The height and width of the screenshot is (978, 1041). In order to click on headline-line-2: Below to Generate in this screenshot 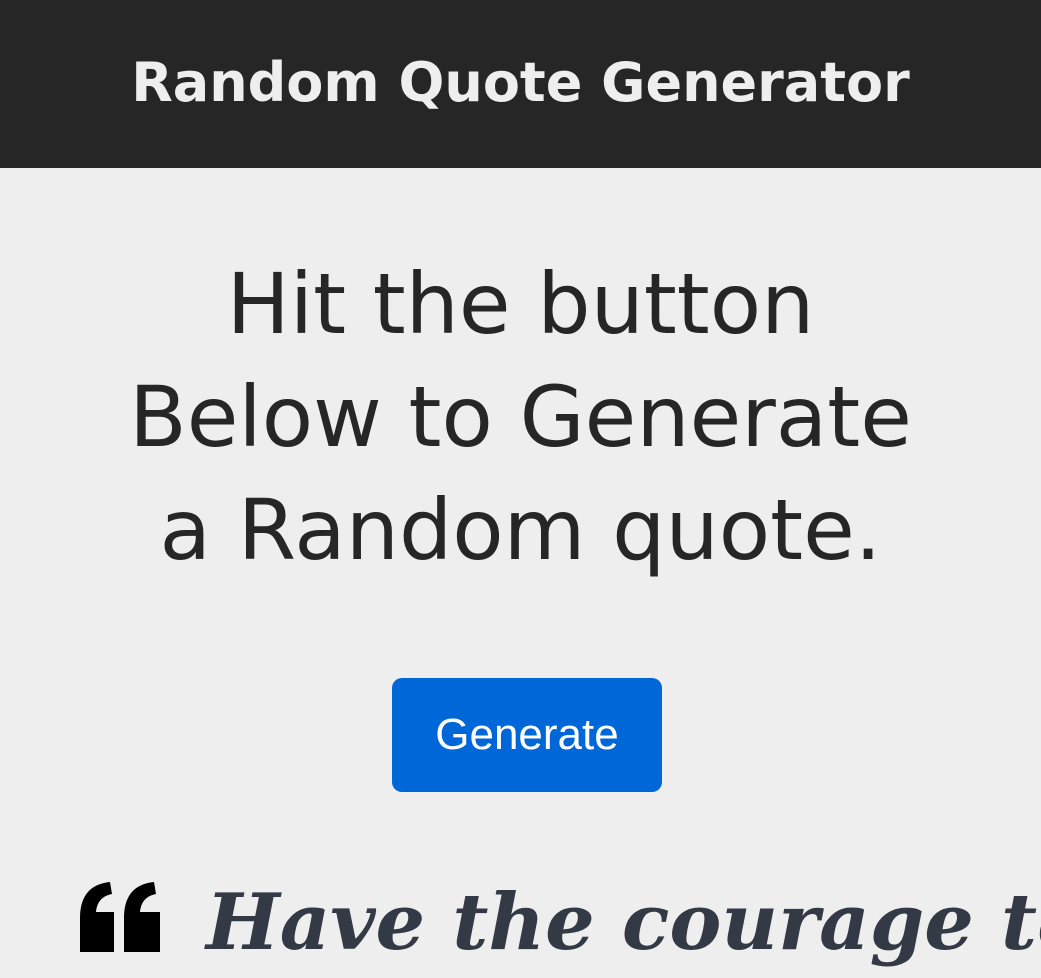, I will do `click(520, 417)`.